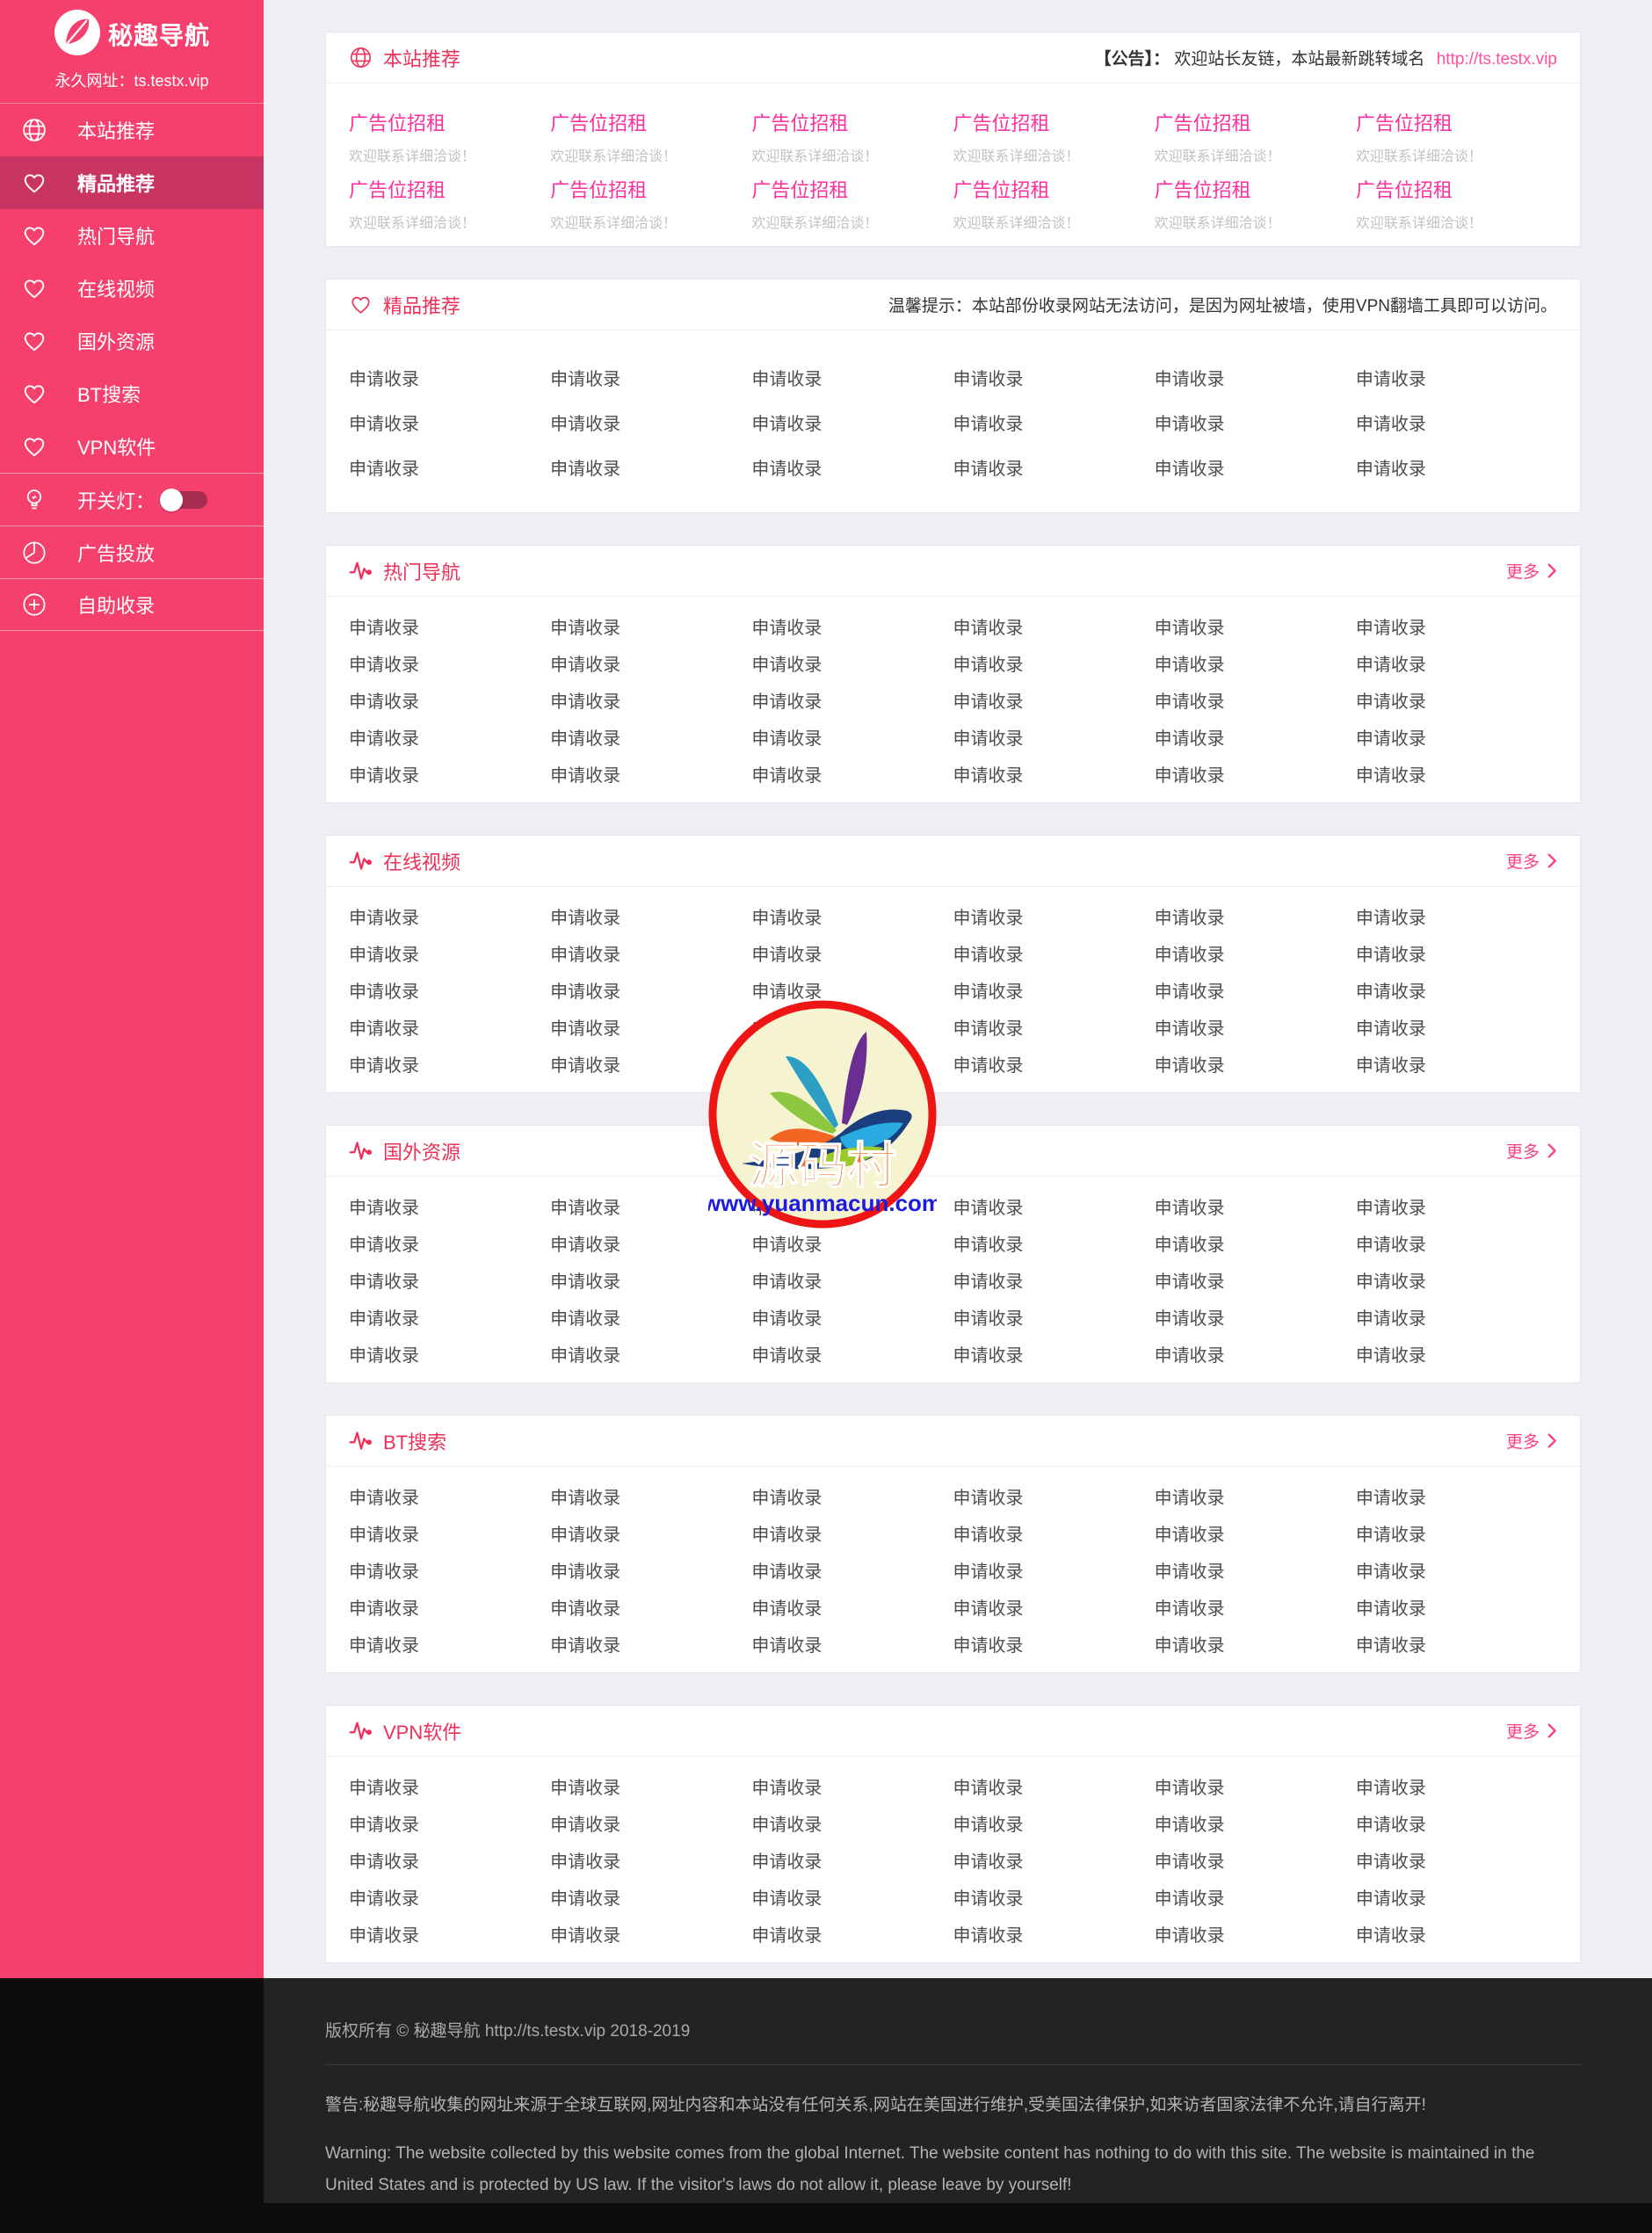 Image resolution: width=1652 pixels, height=2233 pixels. I want to click on sidebar-item-vpn-software: VPN软件, so click(132, 446).